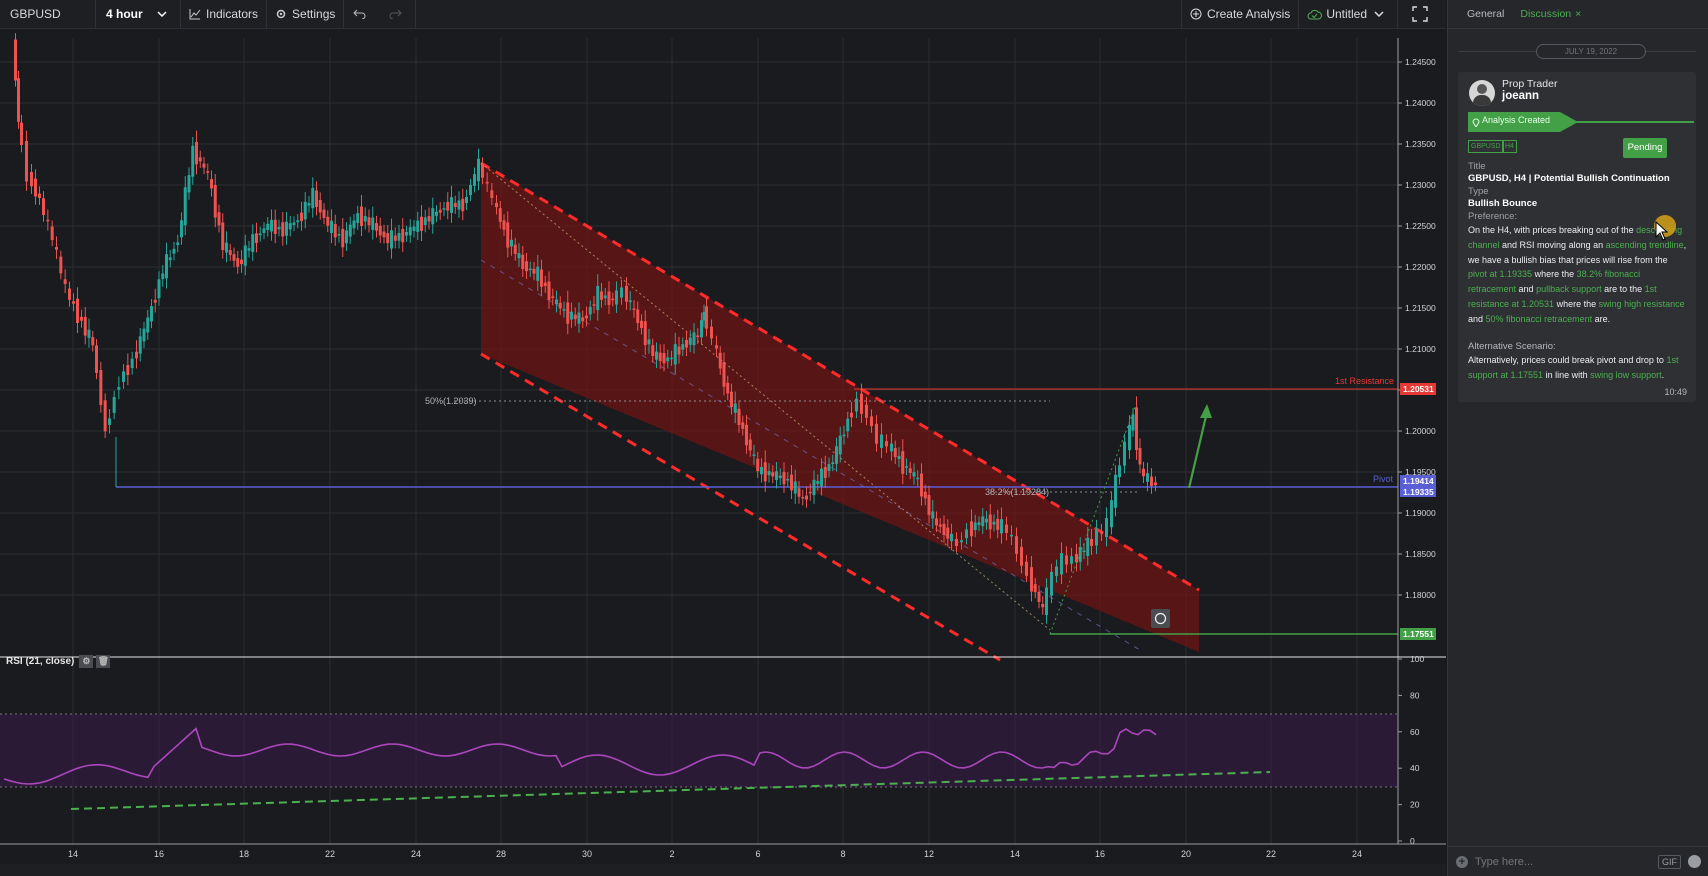 Image resolution: width=1708 pixels, height=876 pixels. I want to click on price-tick-label: 1.21000, so click(1420, 349).